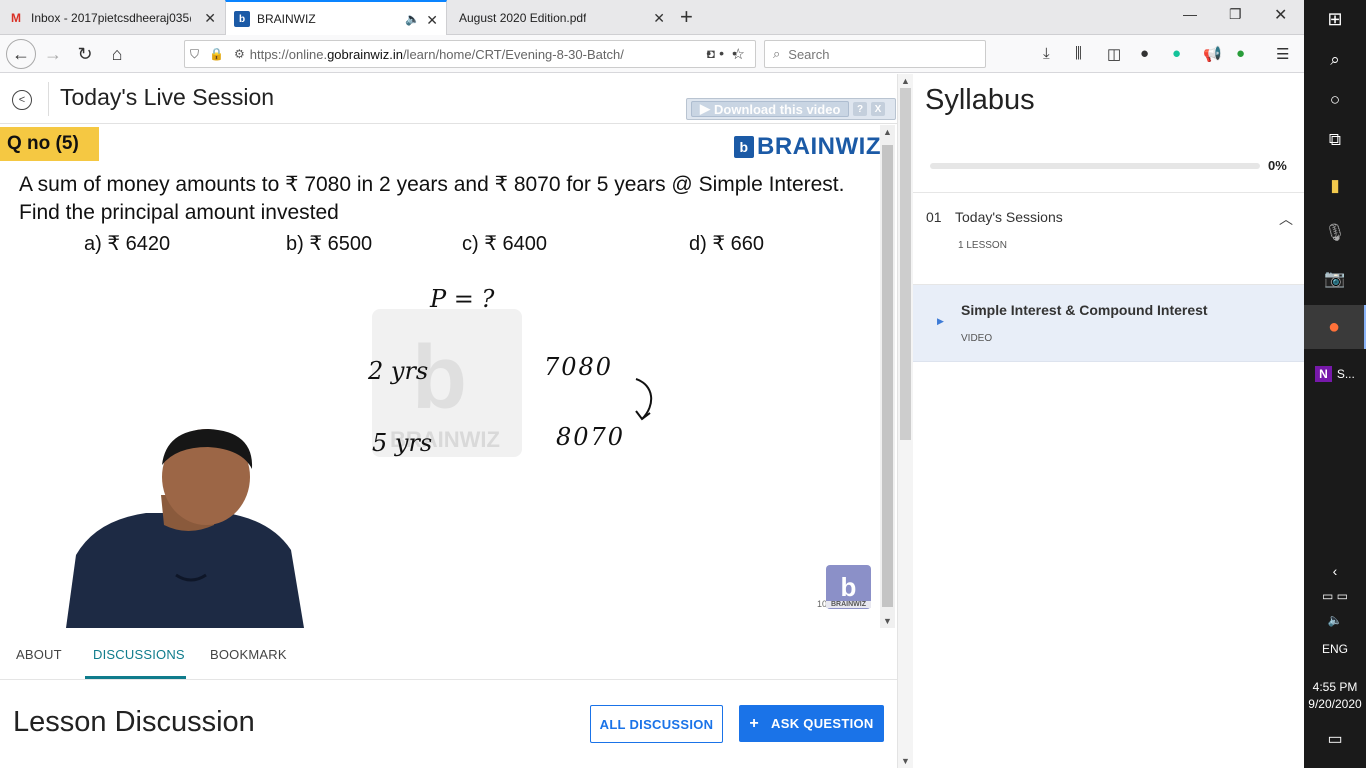 This screenshot has height=768, width=1366. I want to click on recorder-icon: 🎙, so click(1335, 233).